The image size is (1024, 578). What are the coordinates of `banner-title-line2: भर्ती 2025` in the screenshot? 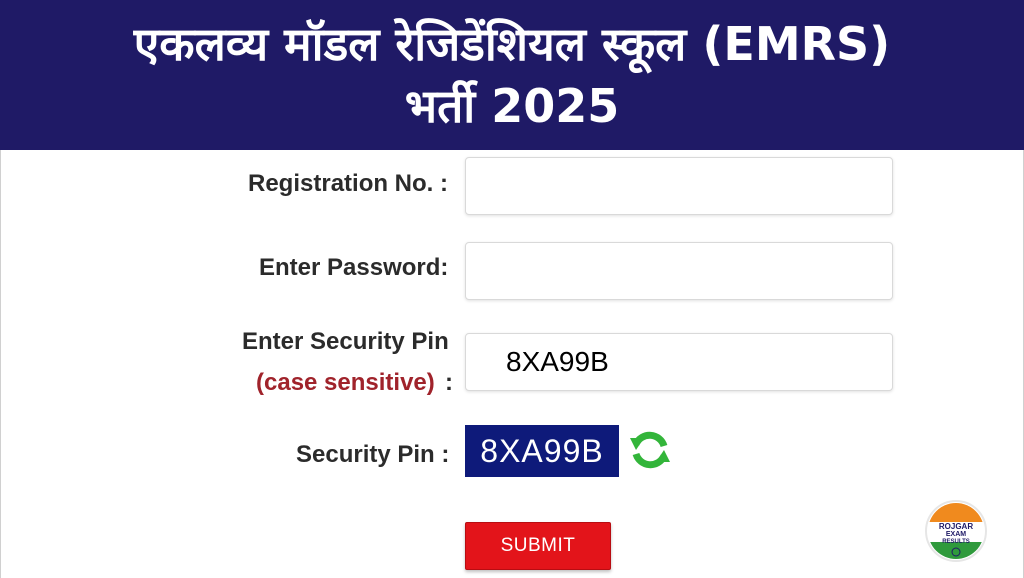 It's located at (512, 106).